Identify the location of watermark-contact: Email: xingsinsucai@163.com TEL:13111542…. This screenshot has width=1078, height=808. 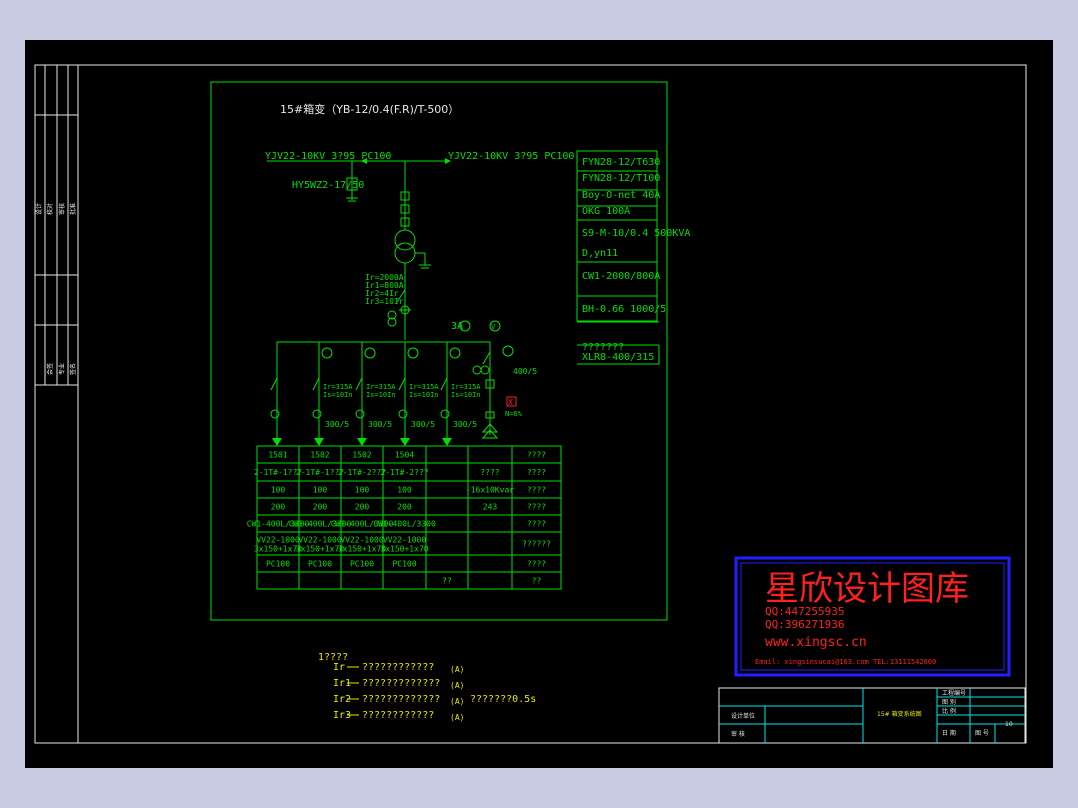
(845, 662).